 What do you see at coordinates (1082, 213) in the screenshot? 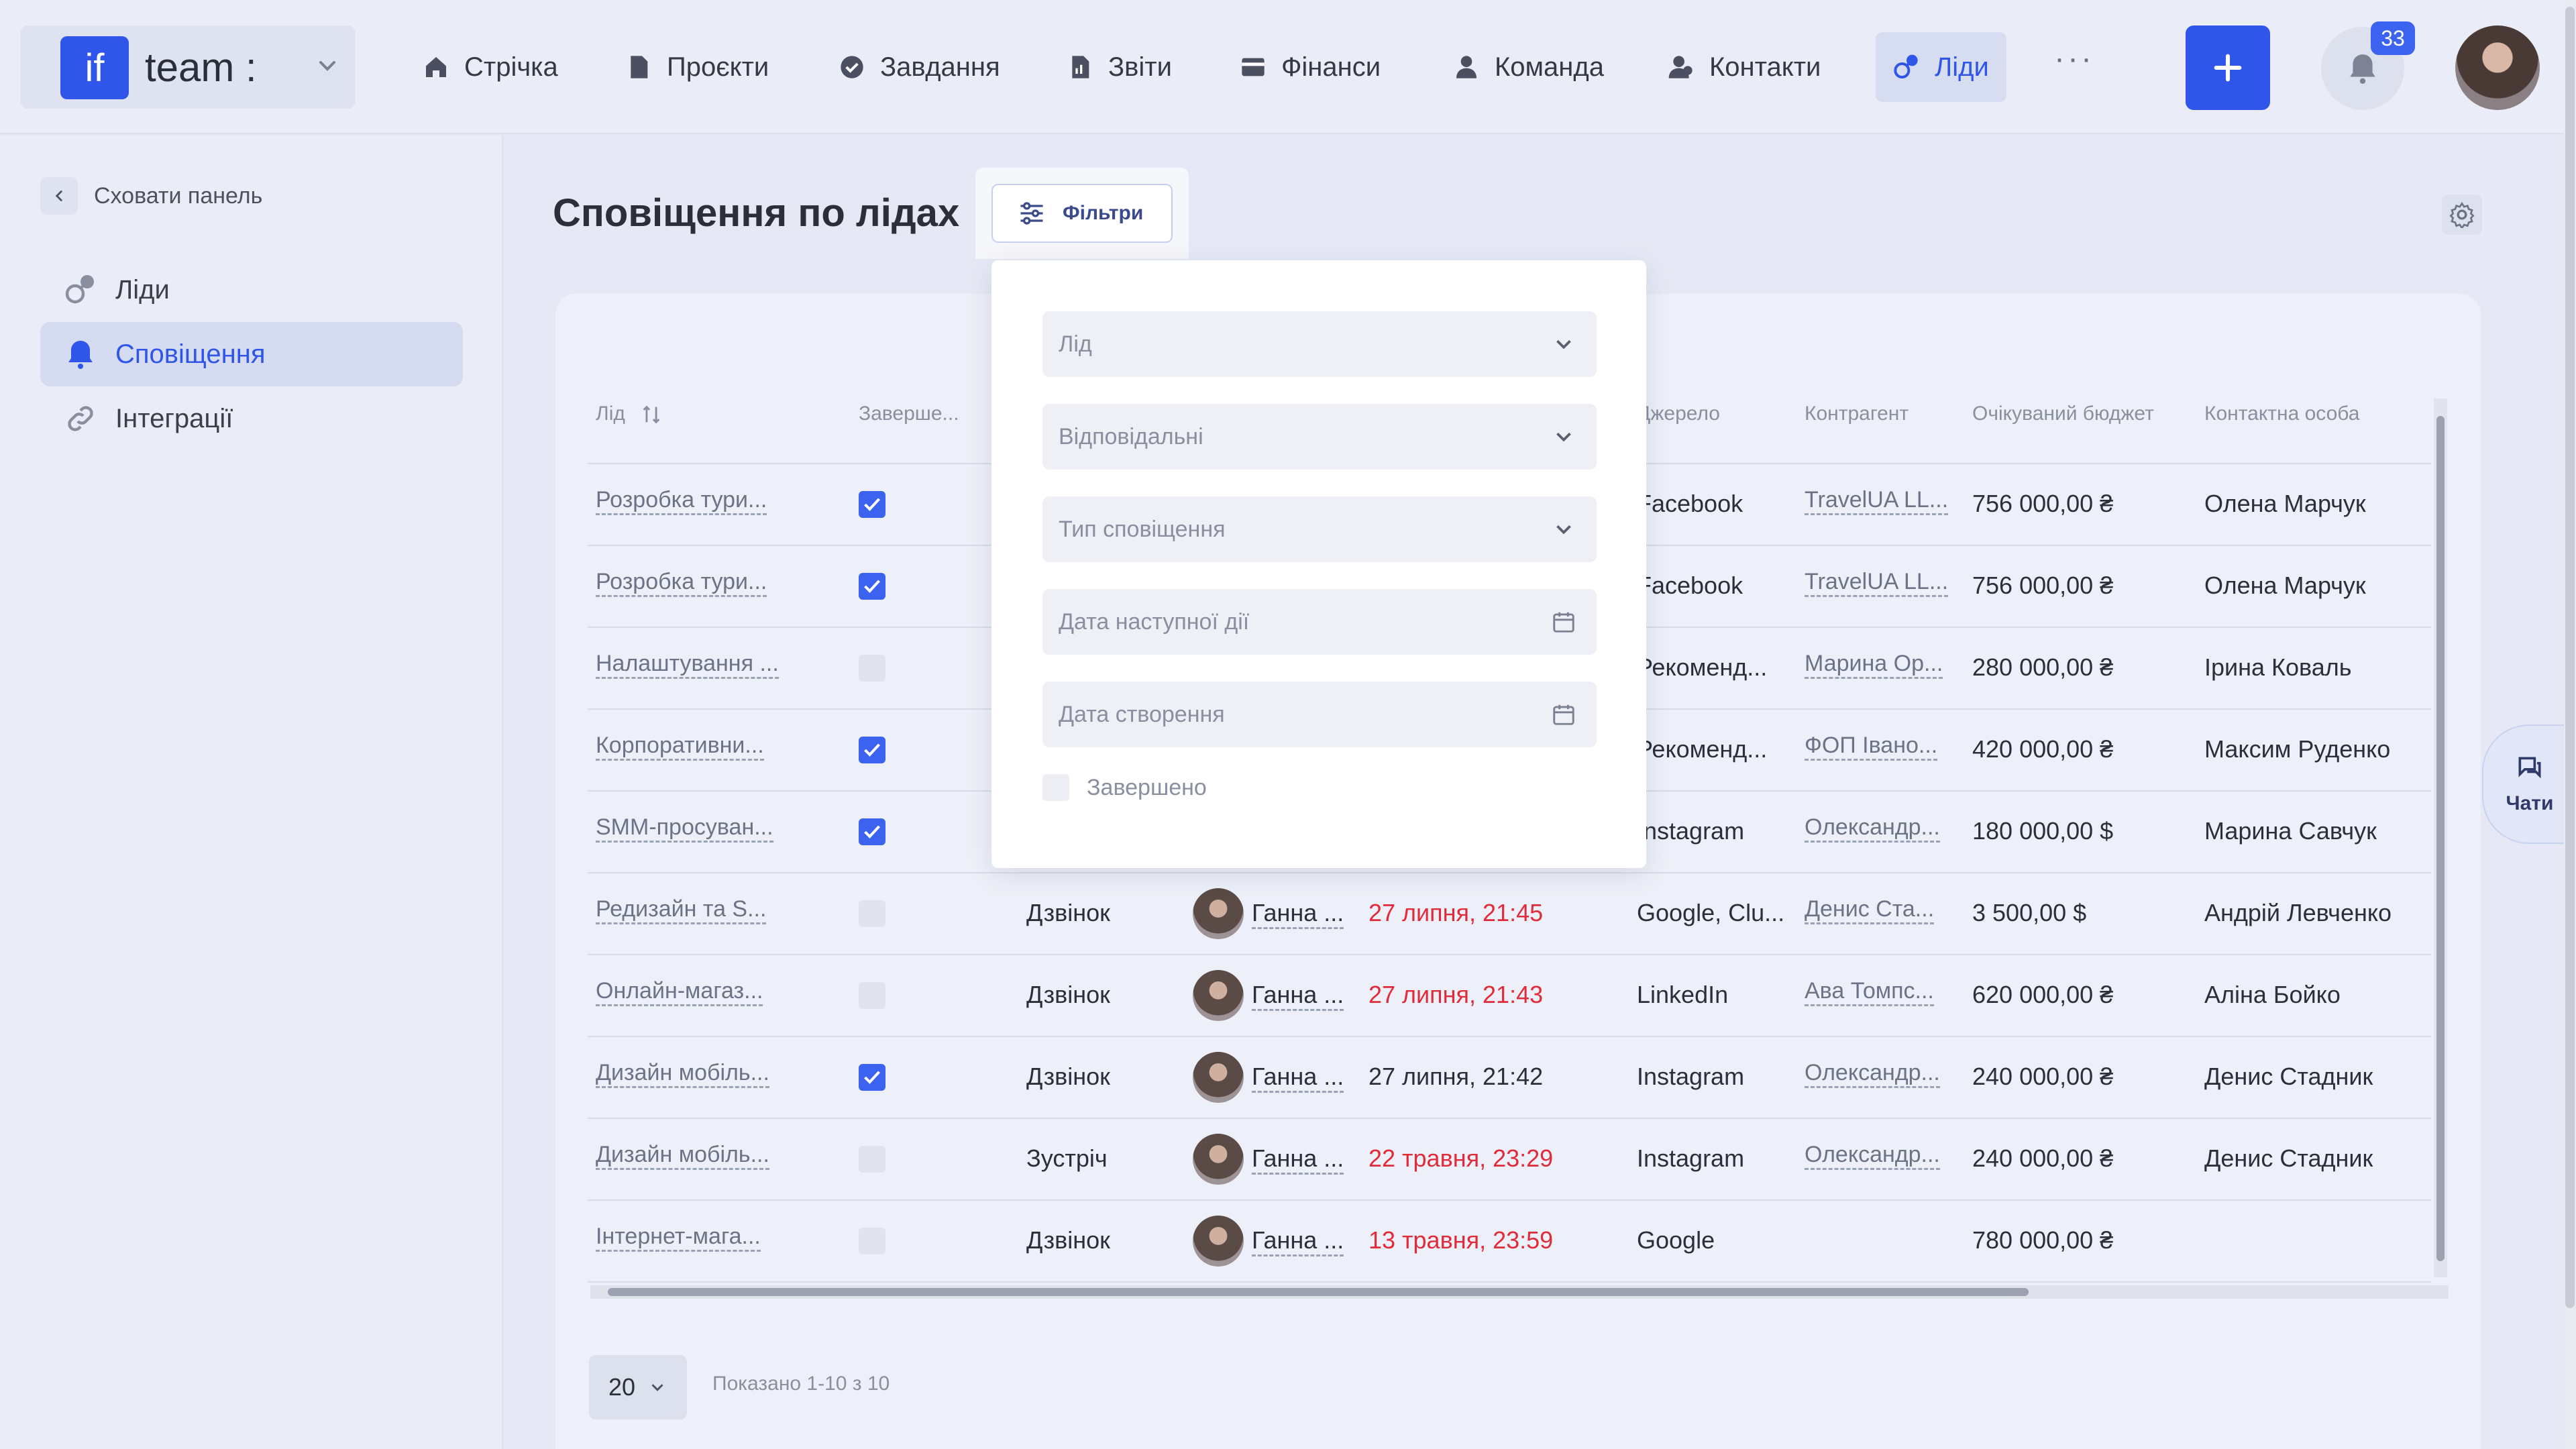
I see `filters-button: Фільтри` at bounding box center [1082, 213].